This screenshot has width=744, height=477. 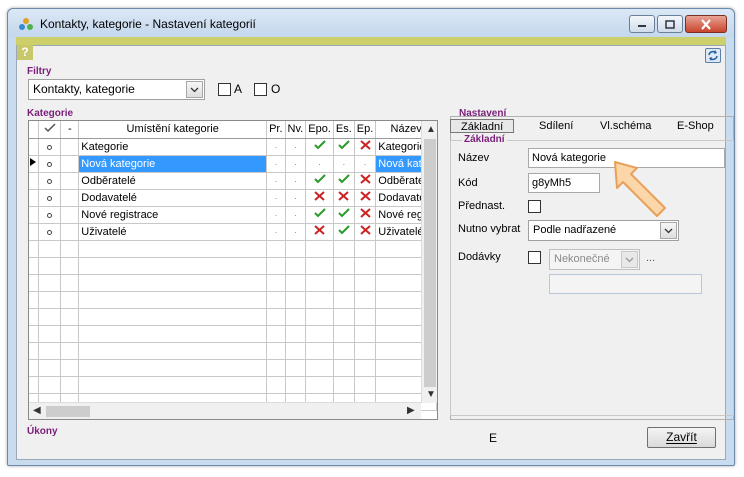 What do you see at coordinates (173, 232) in the screenshot?
I see `row-name-cell: Uživatelé` at bounding box center [173, 232].